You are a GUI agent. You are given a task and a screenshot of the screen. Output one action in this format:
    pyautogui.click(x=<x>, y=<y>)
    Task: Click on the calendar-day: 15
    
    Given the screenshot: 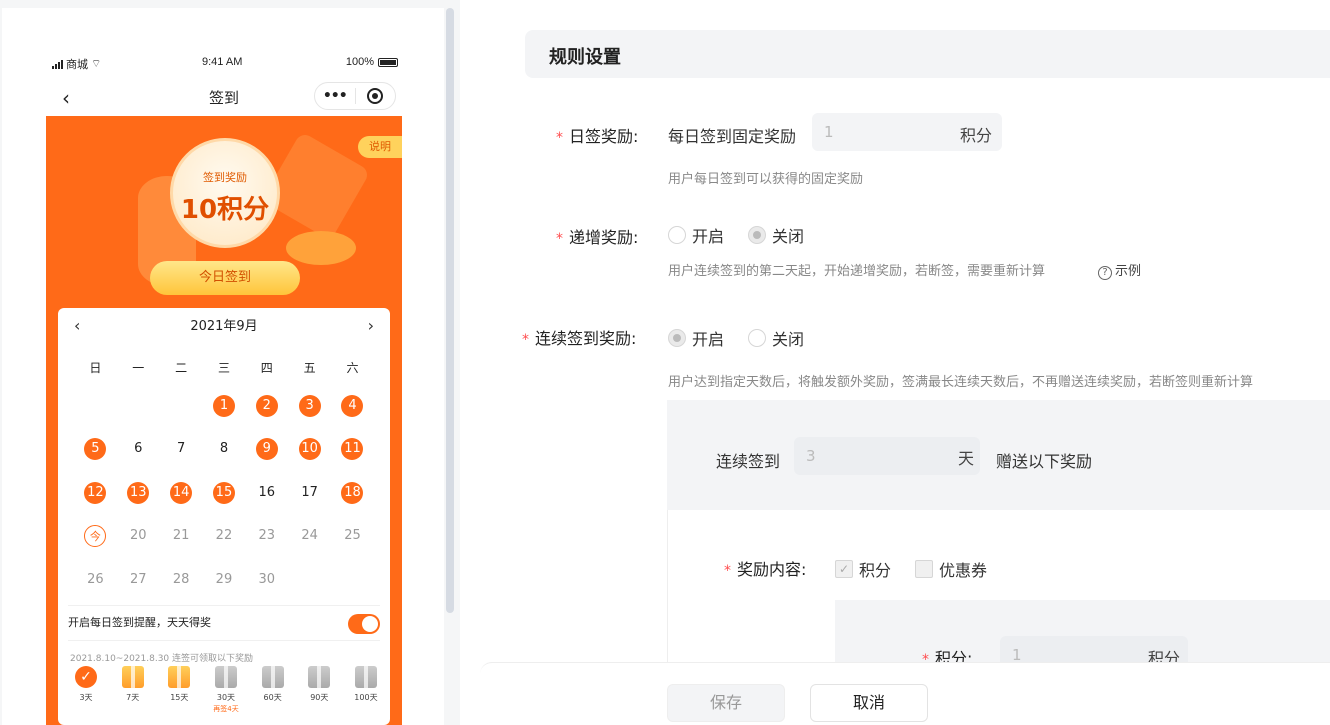 What is the action you would take?
    pyautogui.click(x=224, y=492)
    